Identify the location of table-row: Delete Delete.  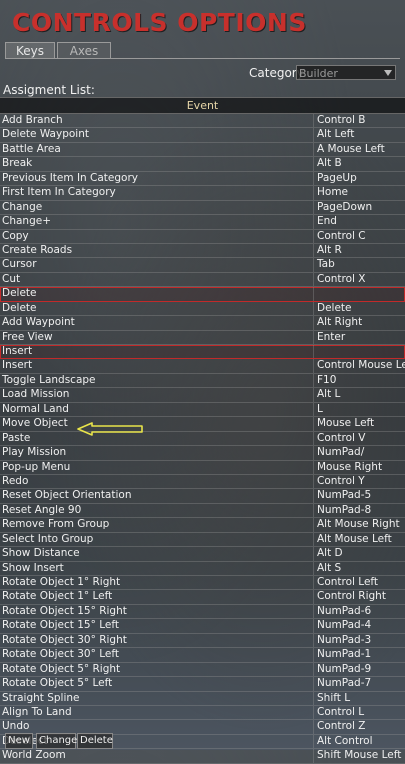
(202, 309).